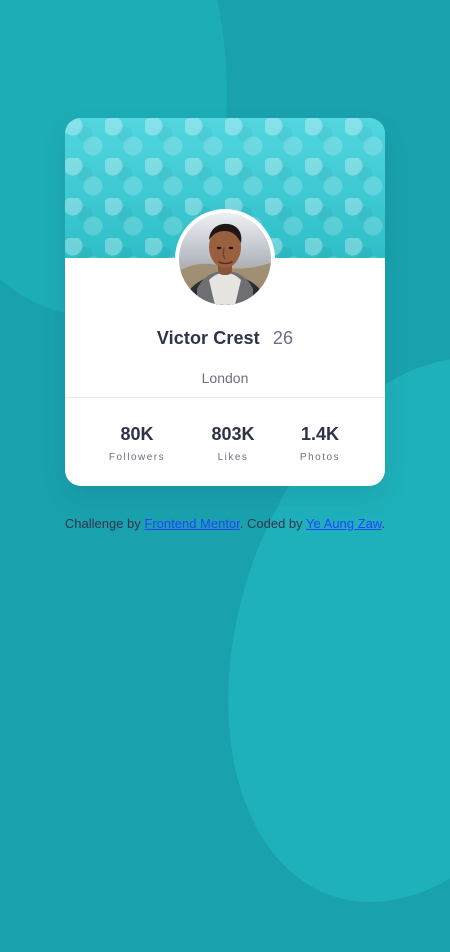 The height and width of the screenshot is (952, 450). I want to click on avatar-frame, so click(225, 259).